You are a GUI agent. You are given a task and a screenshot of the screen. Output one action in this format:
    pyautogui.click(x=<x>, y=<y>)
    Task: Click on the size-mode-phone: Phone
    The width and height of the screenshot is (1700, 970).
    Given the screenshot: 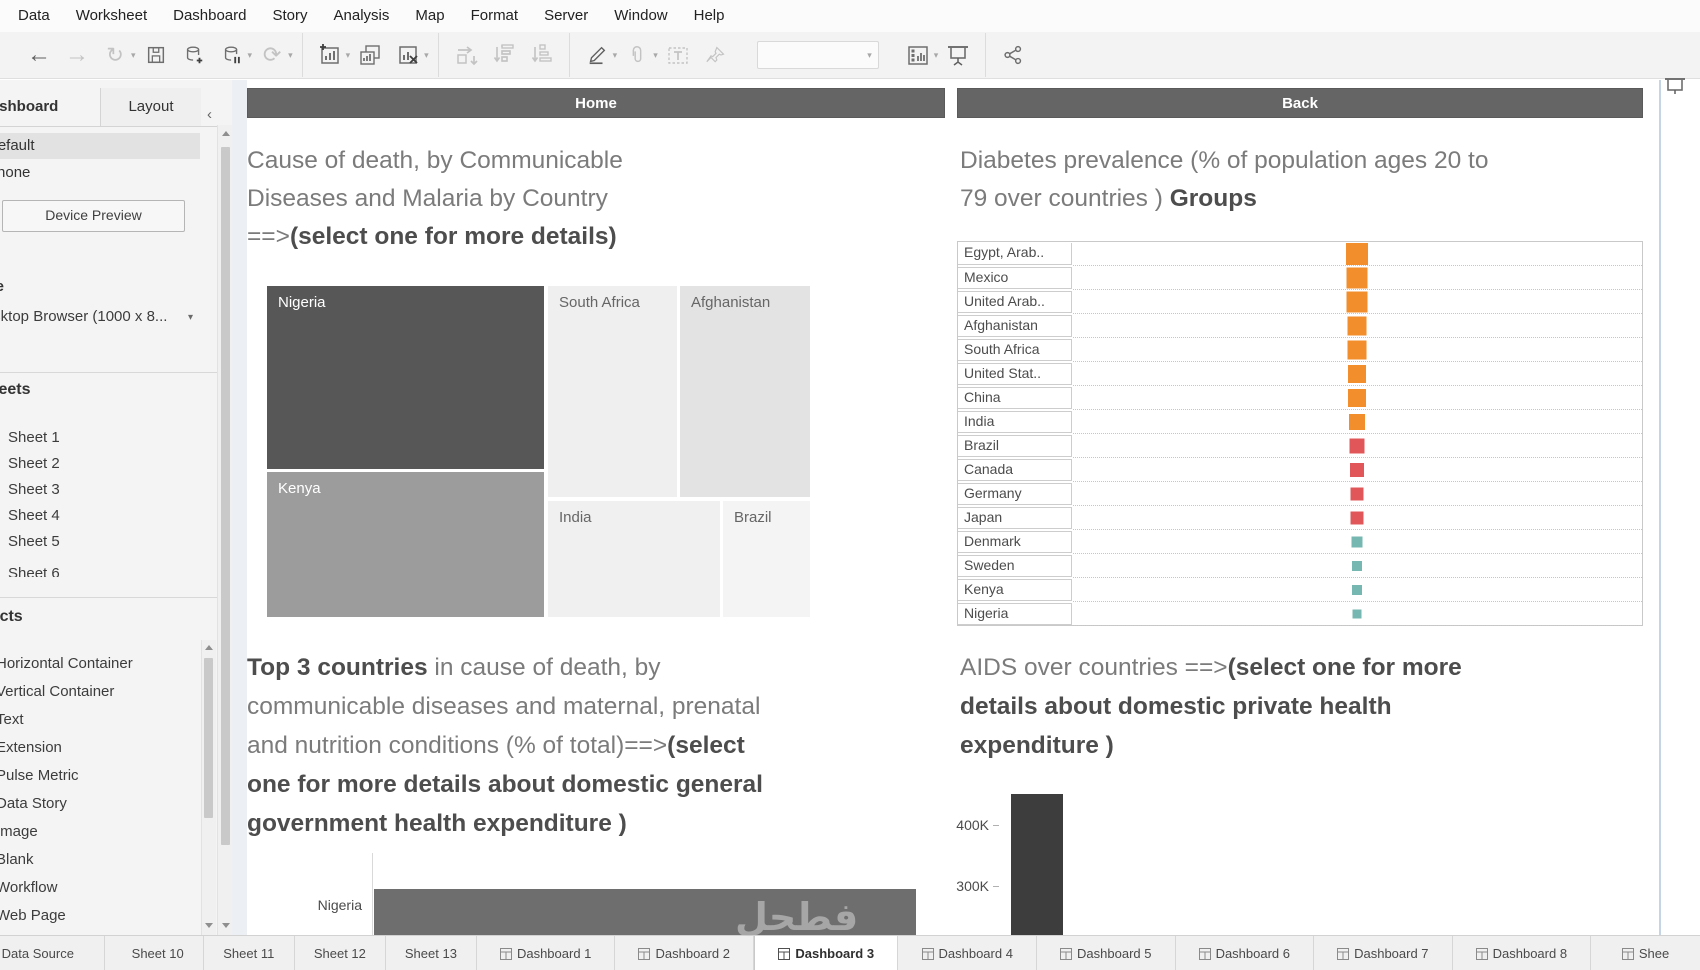 What is the action you would take?
    pyautogui.click(x=100, y=173)
    